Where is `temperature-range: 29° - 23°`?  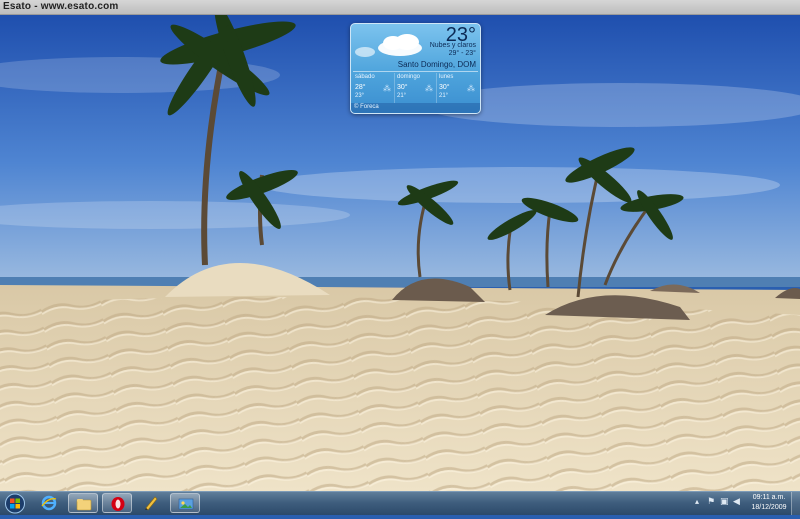
temperature-range: 29° - 23° is located at coordinates (462, 53).